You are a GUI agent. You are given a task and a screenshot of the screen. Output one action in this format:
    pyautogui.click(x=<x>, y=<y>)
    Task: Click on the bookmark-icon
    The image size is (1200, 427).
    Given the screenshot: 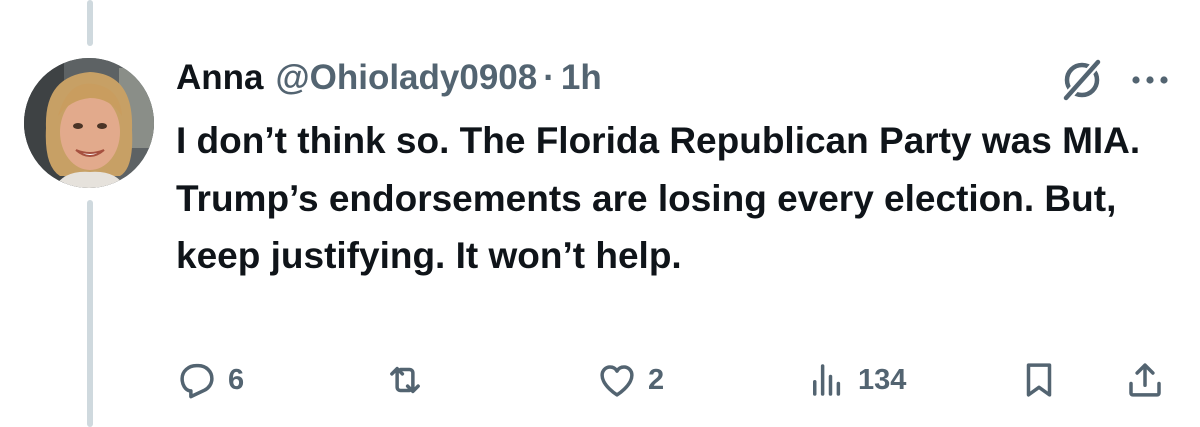 What is the action you would take?
    pyautogui.click(x=1039, y=380)
    